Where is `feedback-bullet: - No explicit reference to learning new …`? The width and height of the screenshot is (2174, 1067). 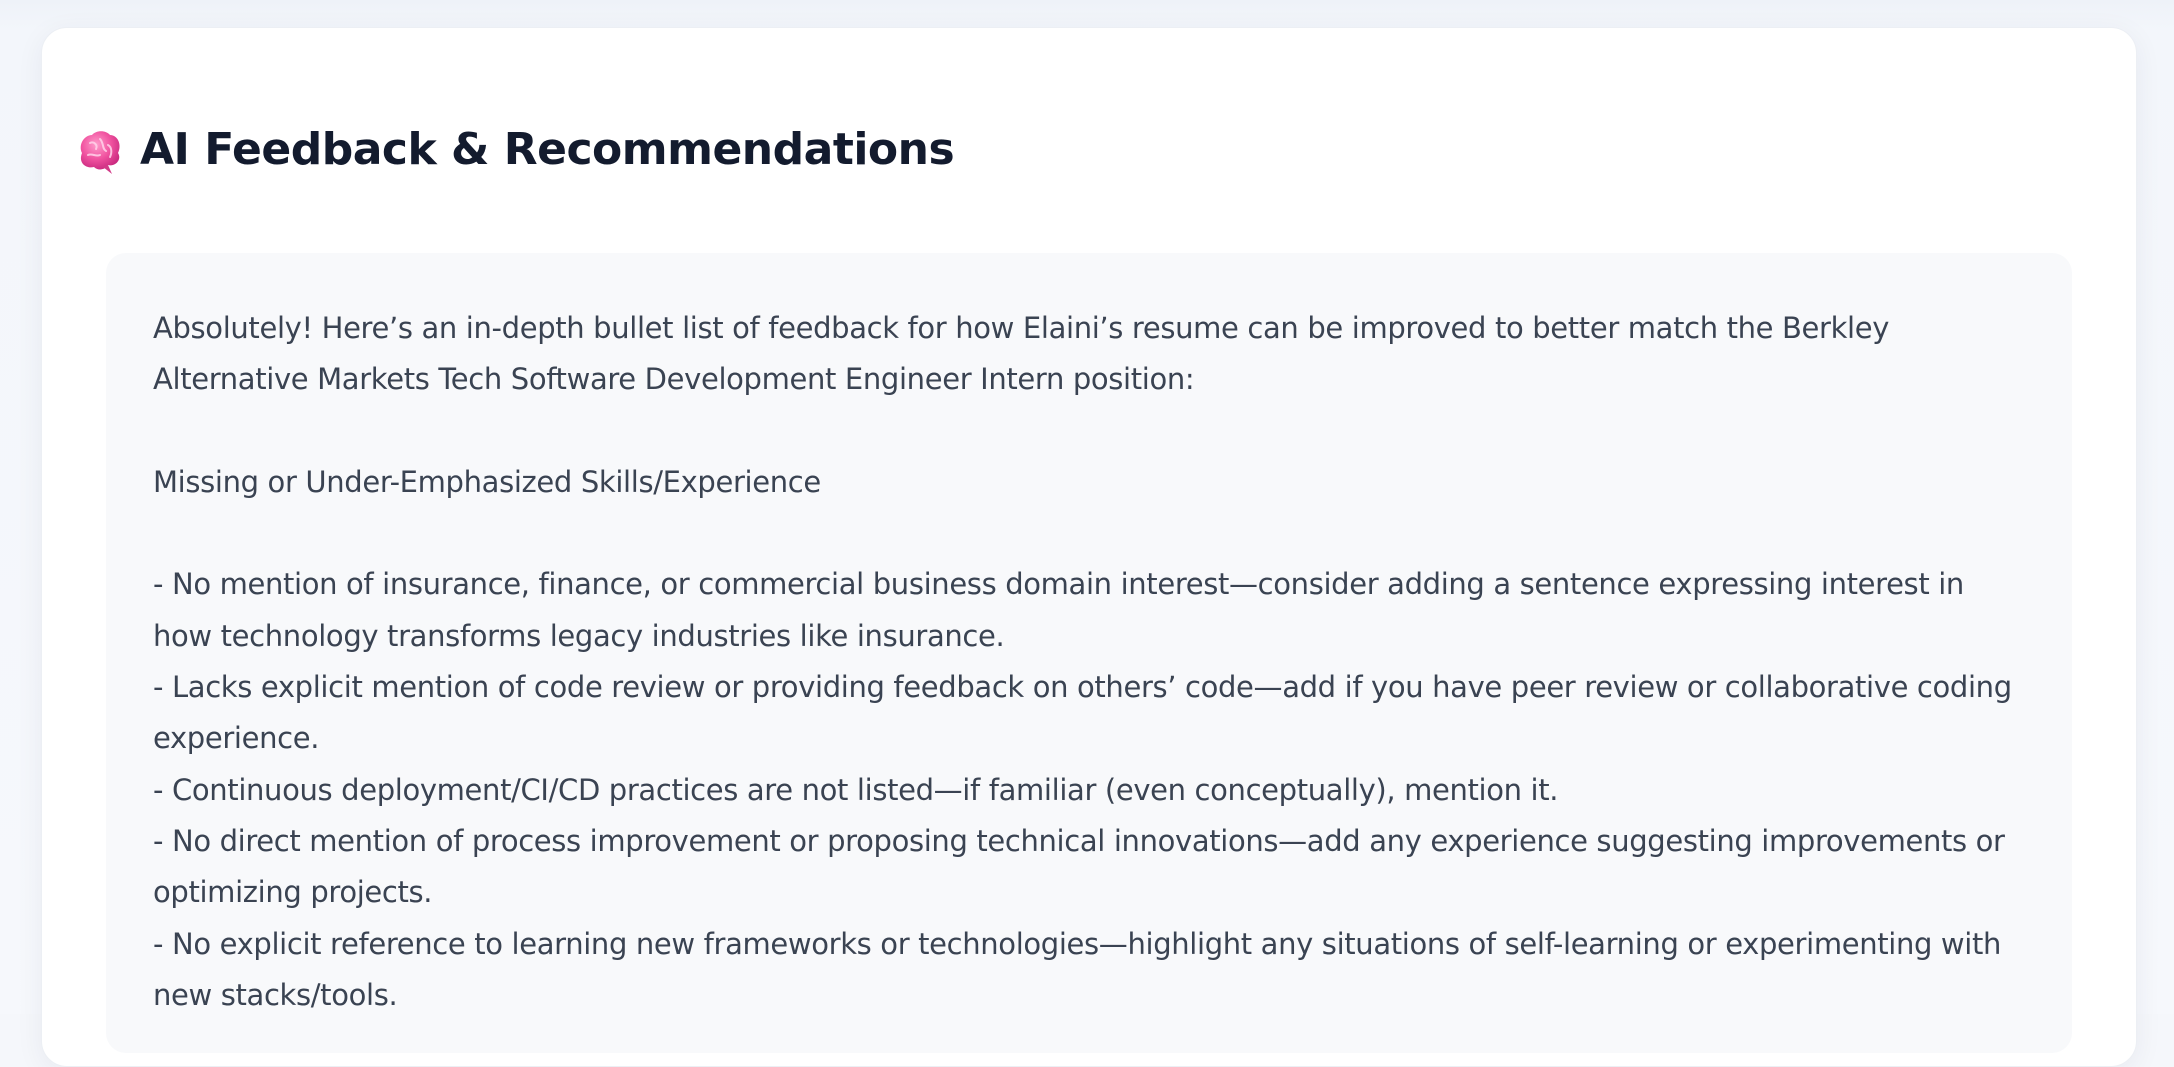 feedback-bullet: - No explicit reference to learning new … is located at coordinates (1077, 969).